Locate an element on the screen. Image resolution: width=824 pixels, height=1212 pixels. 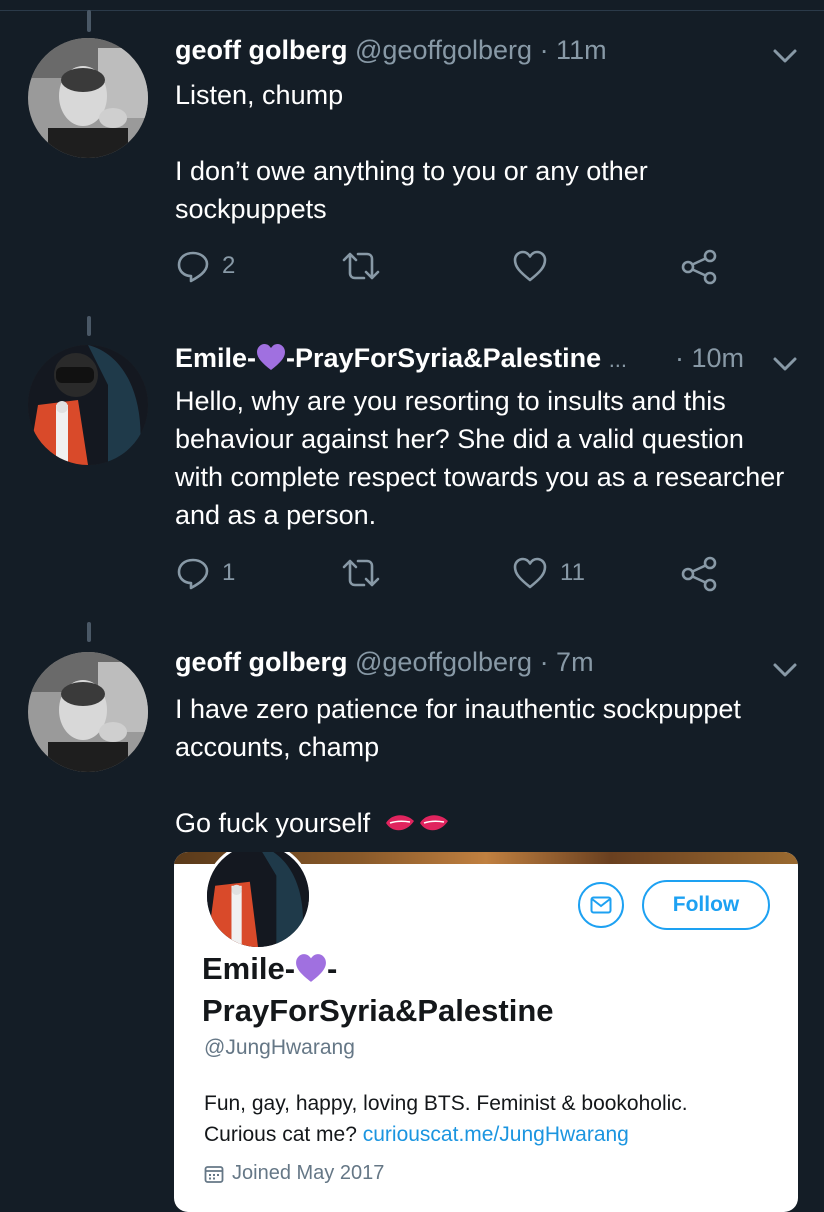
profile-link: curiouscat.me/JungHwarang is located at coordinates (496, 1134).